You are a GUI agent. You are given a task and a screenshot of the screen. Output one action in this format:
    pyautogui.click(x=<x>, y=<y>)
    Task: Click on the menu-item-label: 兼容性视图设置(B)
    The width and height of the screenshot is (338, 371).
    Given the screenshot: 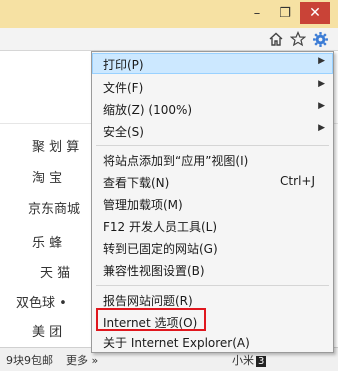 What is the action you would take?
    pyautogui.click(x=154, y=271)
    